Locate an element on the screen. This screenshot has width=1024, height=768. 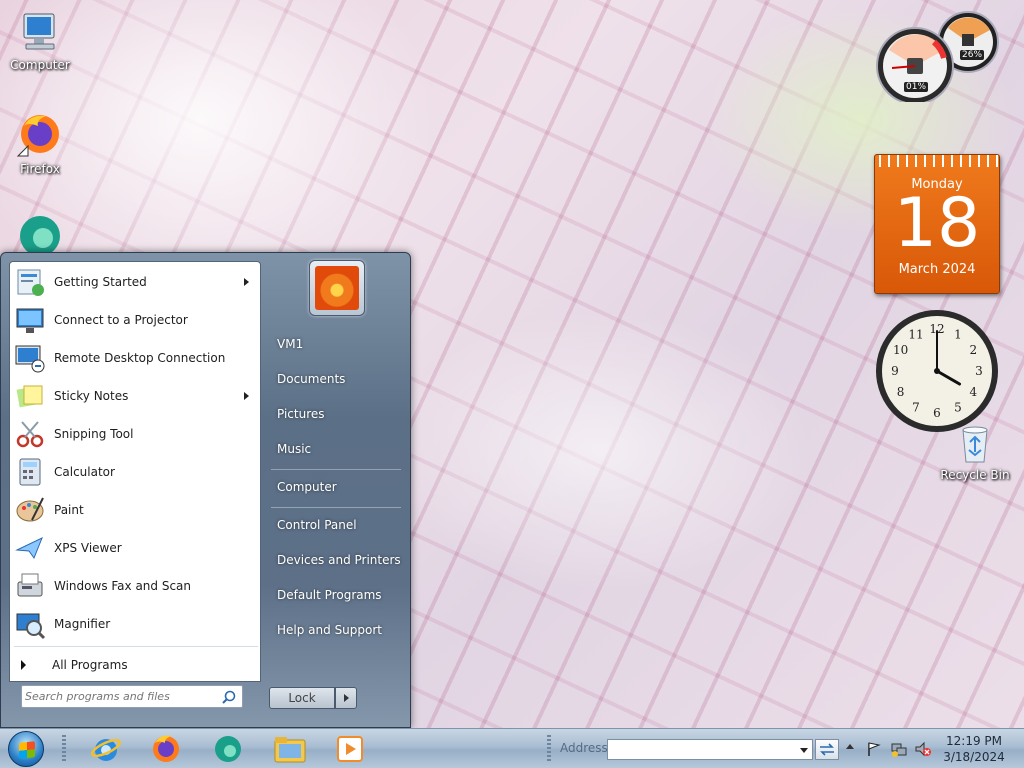
program-label: XPS Viewer is located at coordinates (88, 548).